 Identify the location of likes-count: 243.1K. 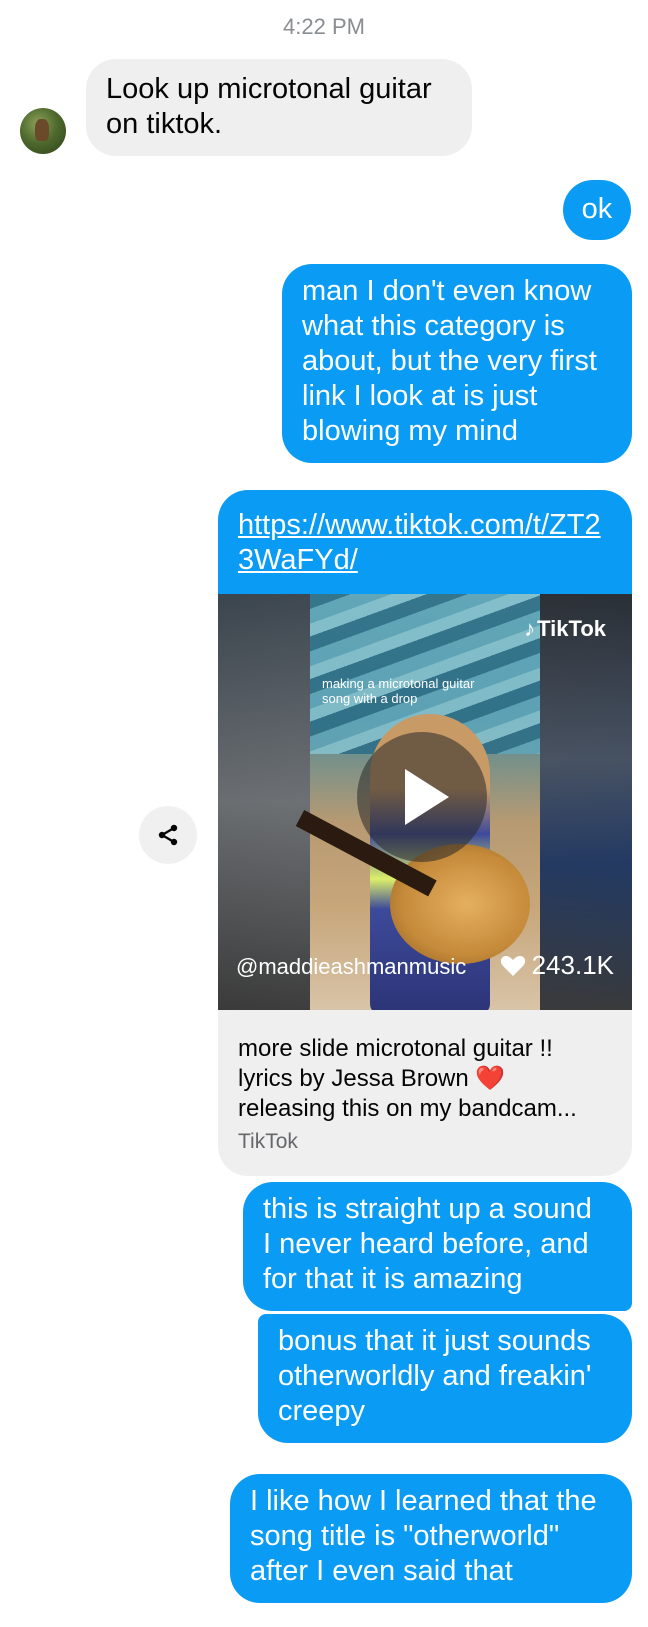
(572, 965).